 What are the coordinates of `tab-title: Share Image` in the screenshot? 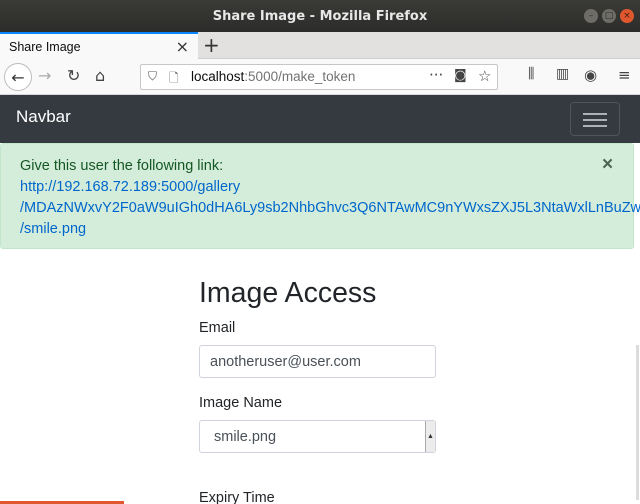 It's located at (45, 46).